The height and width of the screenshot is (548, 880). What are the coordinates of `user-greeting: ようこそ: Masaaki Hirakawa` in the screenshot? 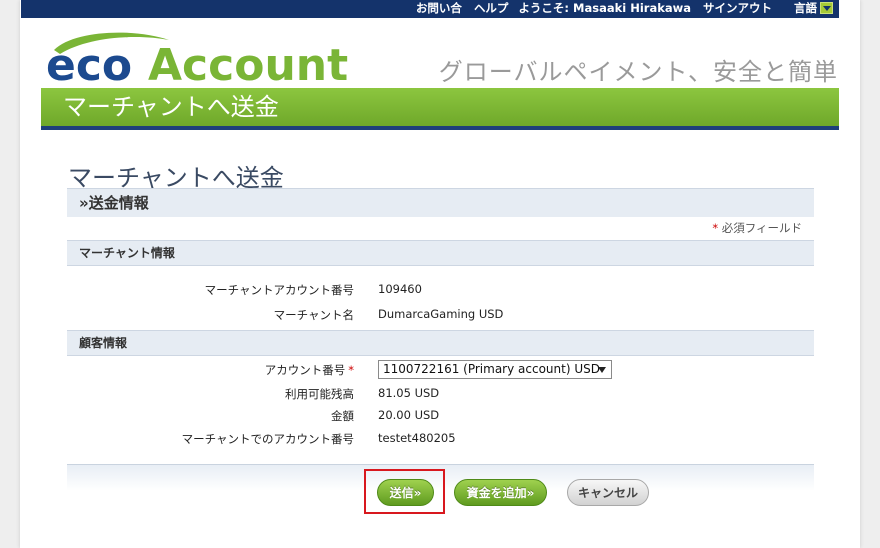 It's located at (604, 8).